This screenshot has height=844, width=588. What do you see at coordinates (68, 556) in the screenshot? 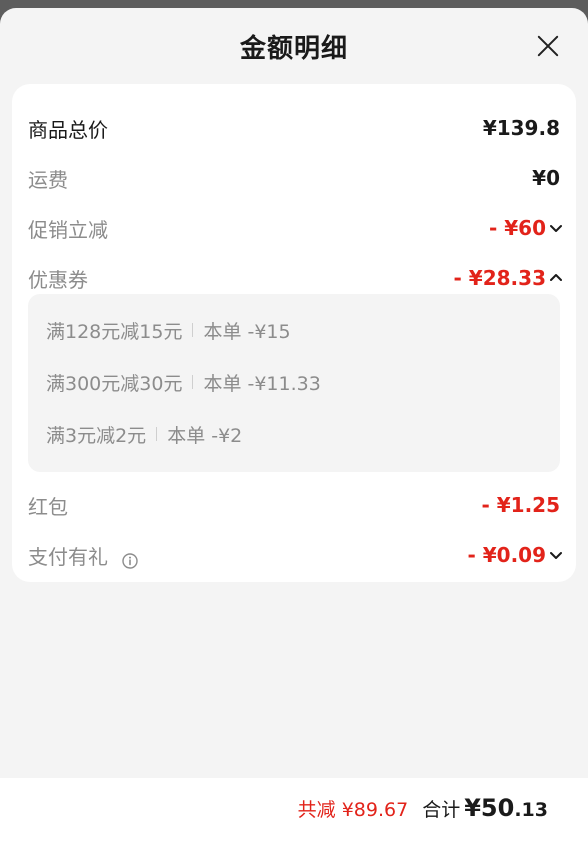
I see `pay-gift-label: 支付有礼` at bounding box center [68, 556].